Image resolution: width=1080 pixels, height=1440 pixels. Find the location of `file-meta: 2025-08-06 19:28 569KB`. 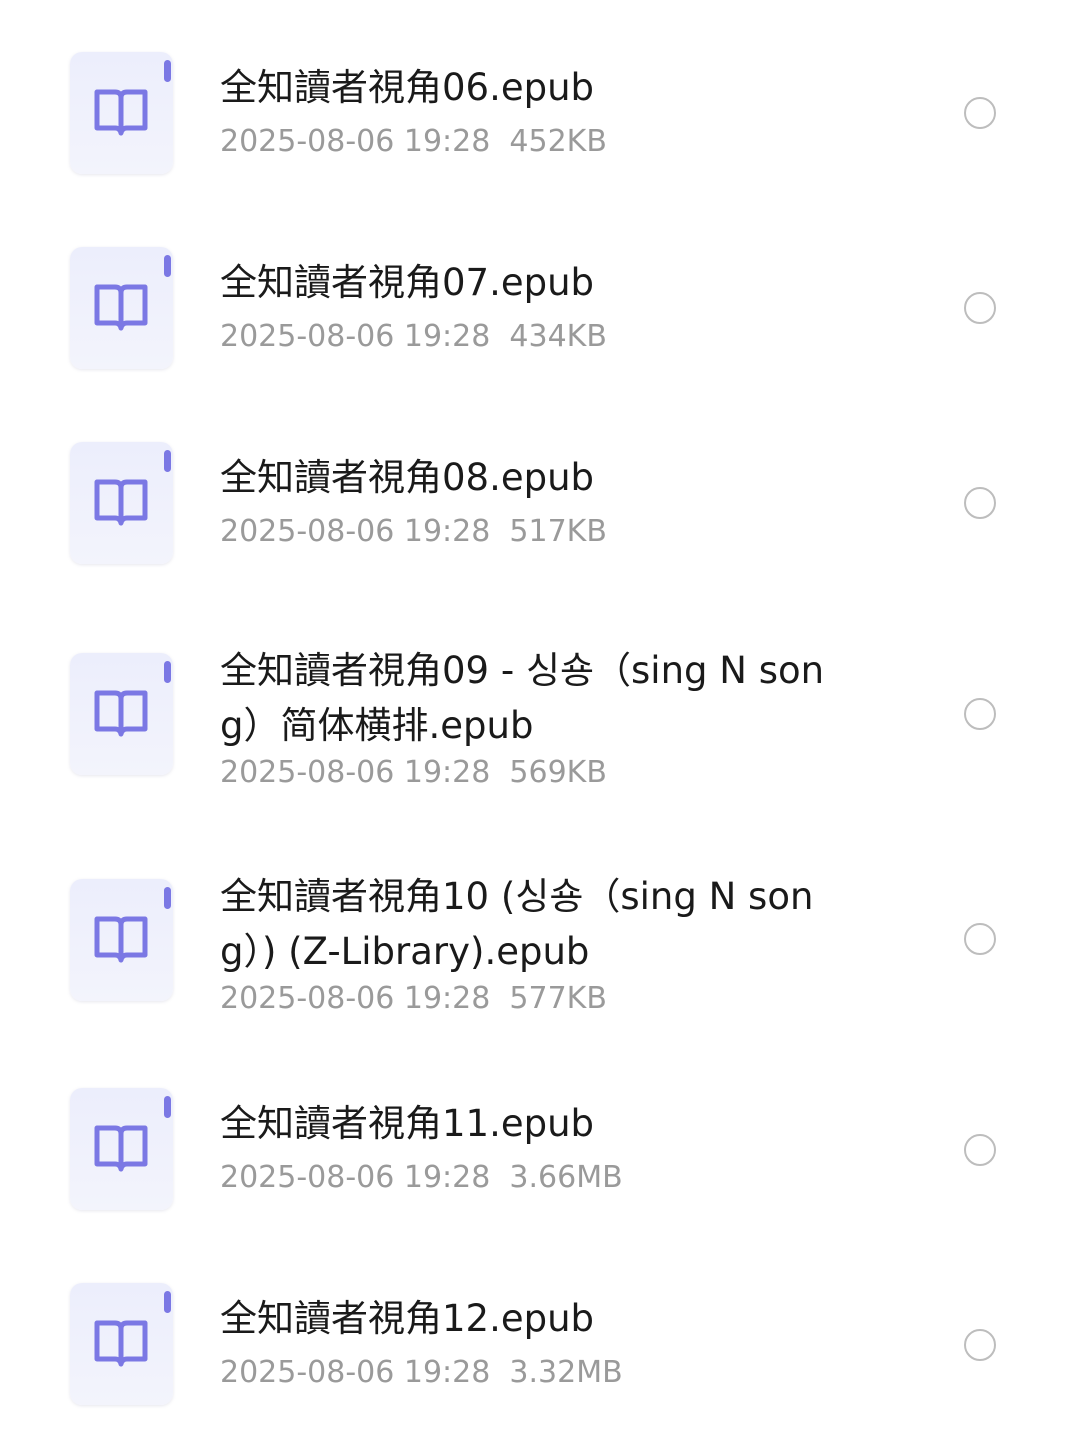

file-meta: 2025-08-06 19:28 569KB is located at coordinates (413, 773).